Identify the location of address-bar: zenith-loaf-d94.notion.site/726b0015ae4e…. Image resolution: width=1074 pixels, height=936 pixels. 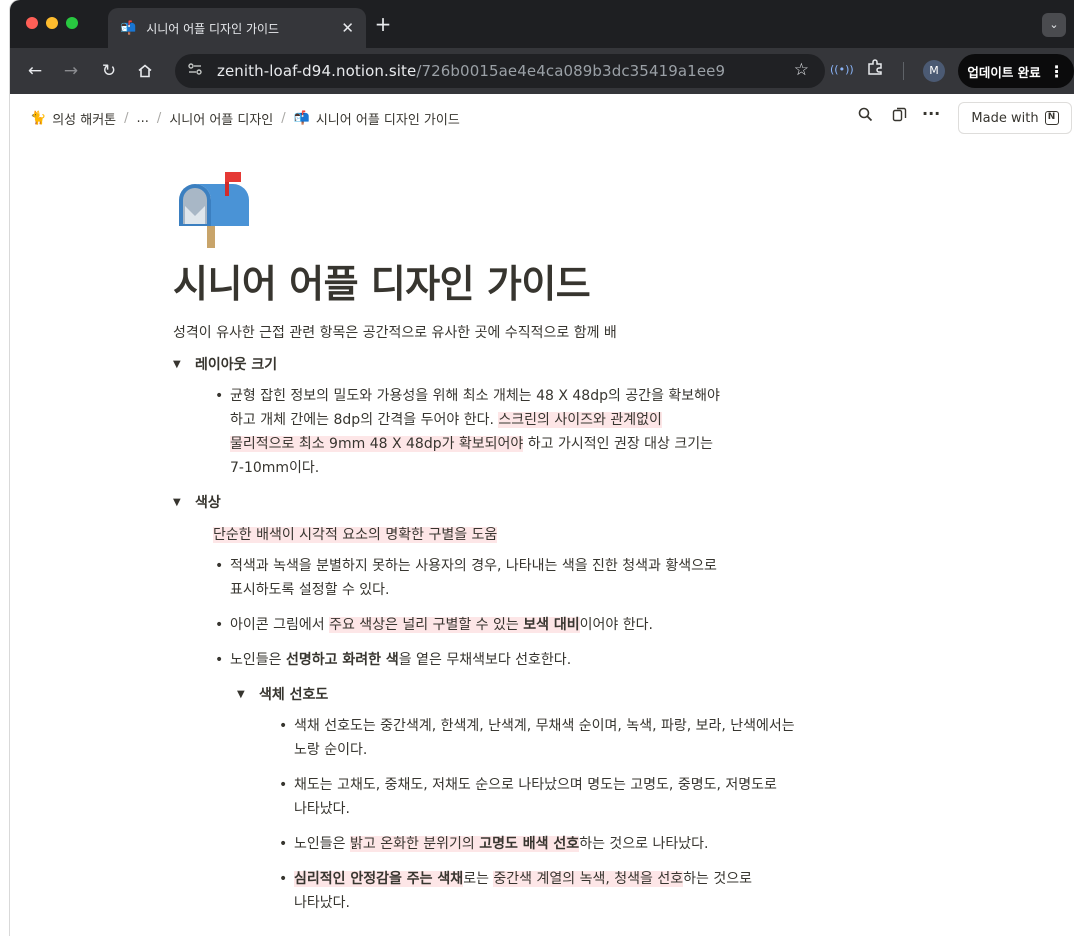
(500, 71).